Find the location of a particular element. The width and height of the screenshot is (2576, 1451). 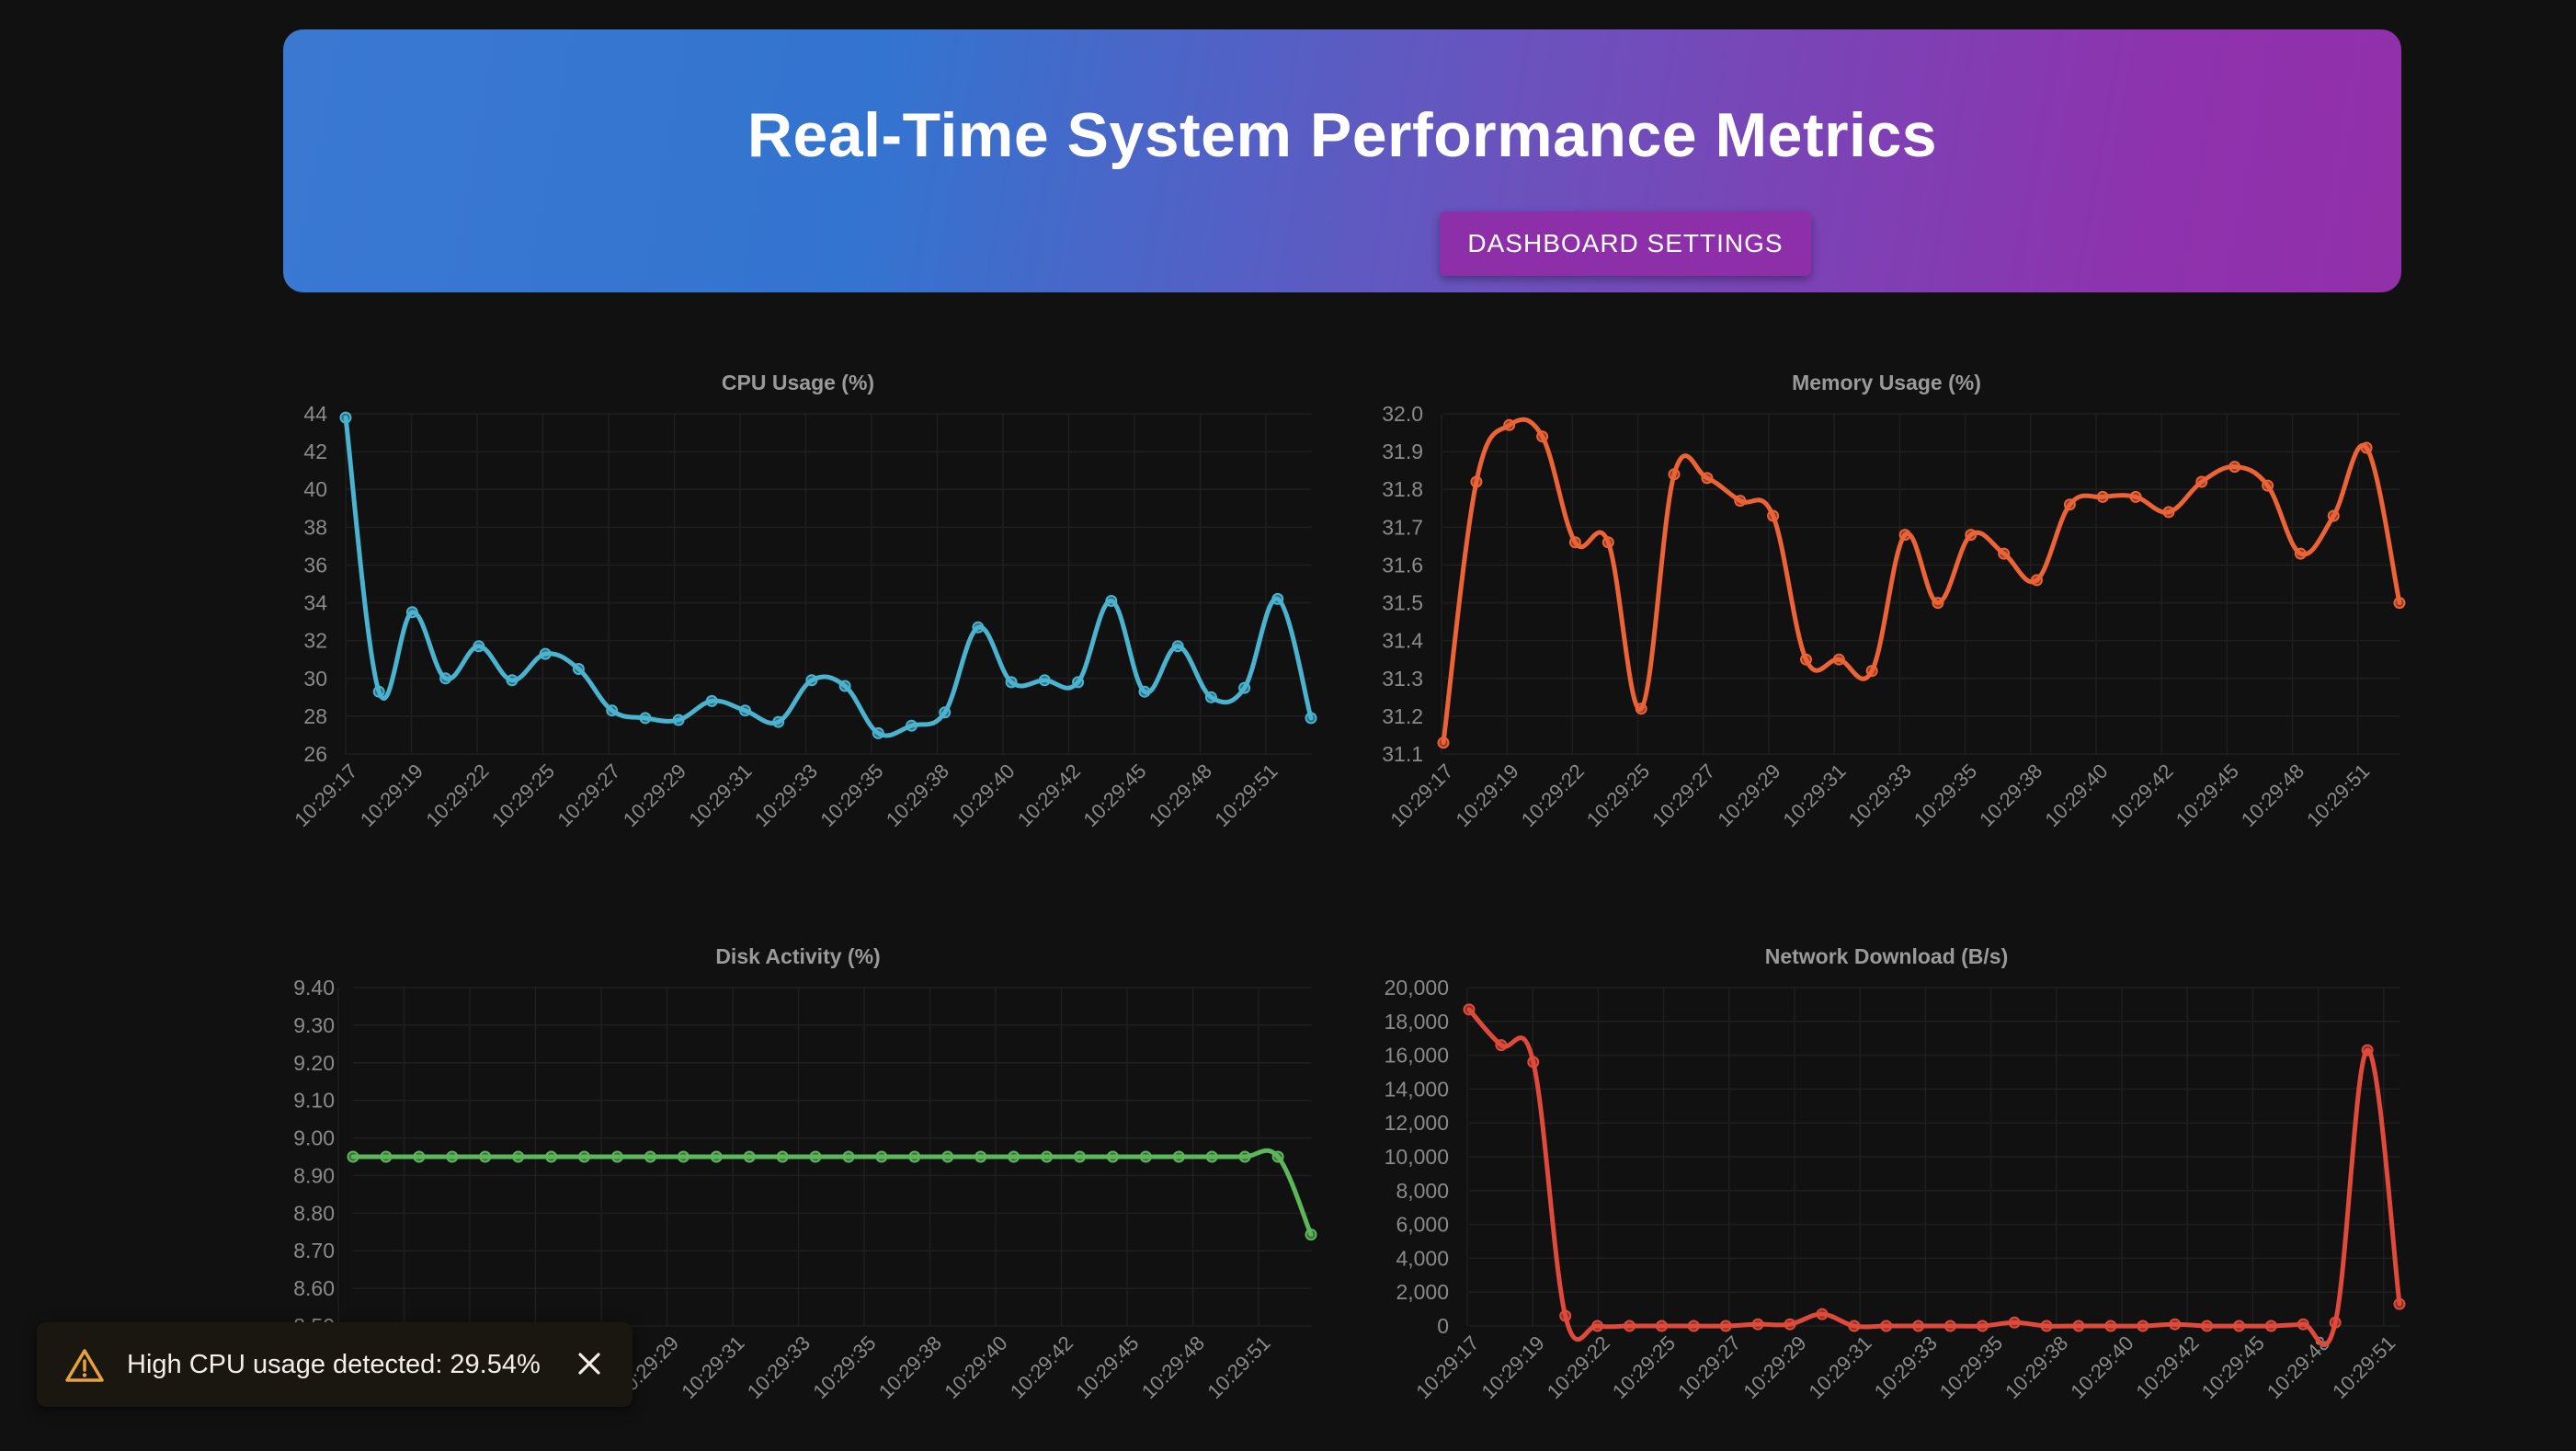

memory-x-tick: 10:29:40 is located at coordinates (2076, 795).